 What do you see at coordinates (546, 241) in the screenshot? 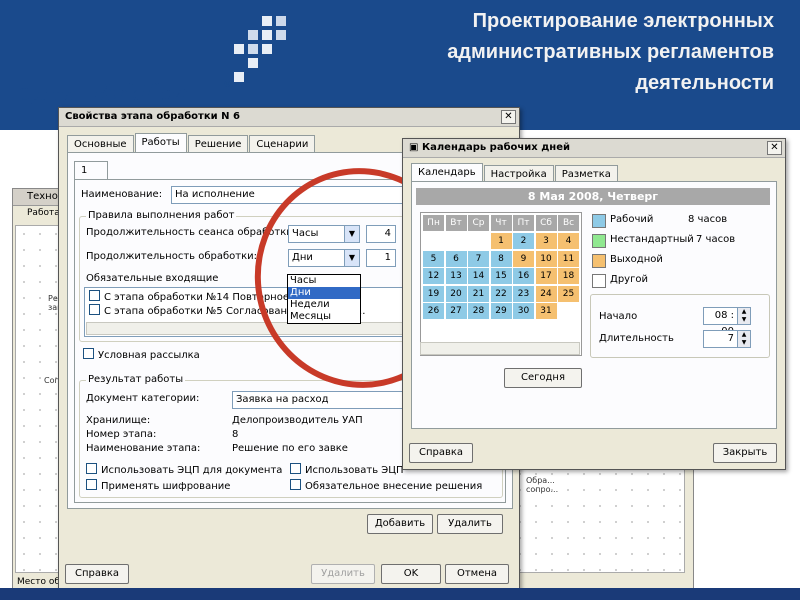
I see `calendar-day: 3` at bounding box center [546, 241].